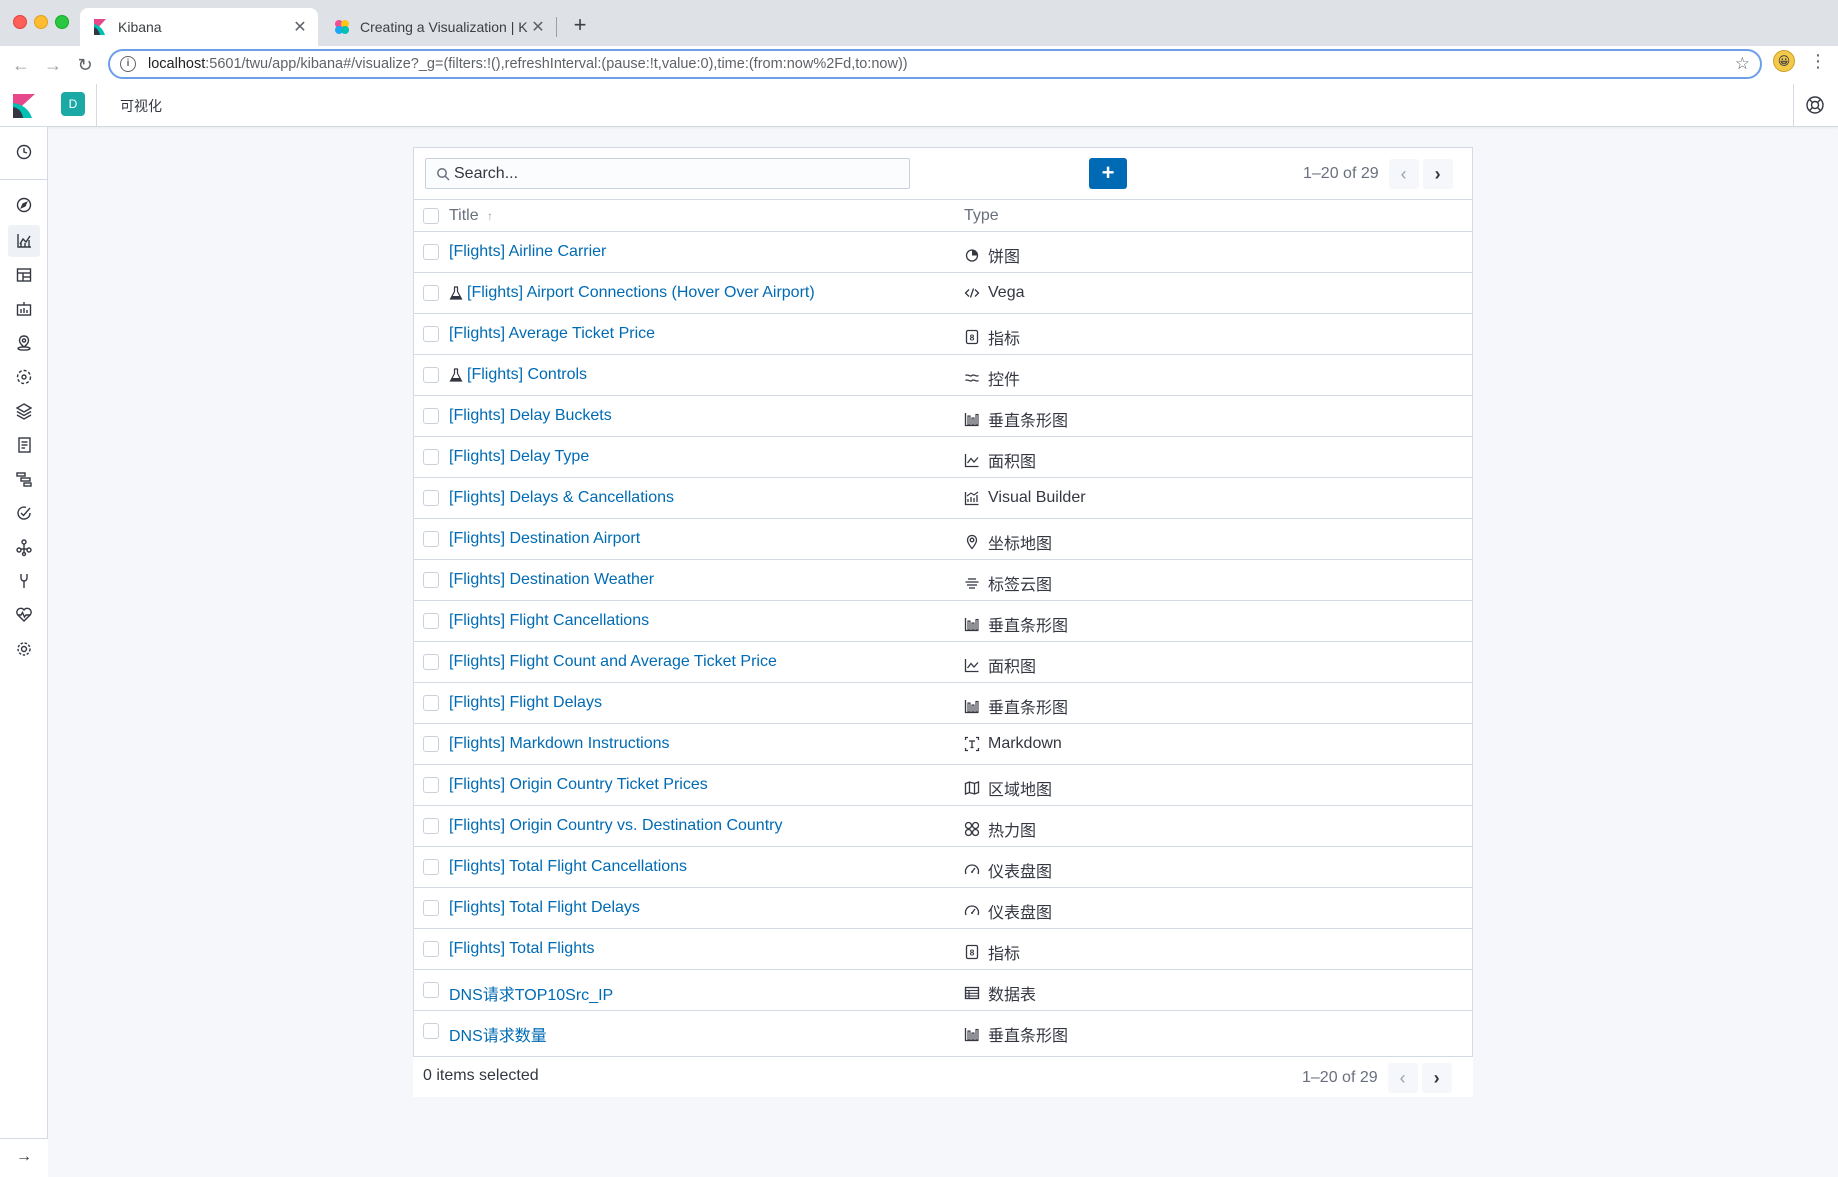 Image resolution: width=1838 pixels, height=1177 pixels. Describe the element at coordinates (1012, 667) in the screenshot. I see `visualization-type-label: 面积图` at that location.